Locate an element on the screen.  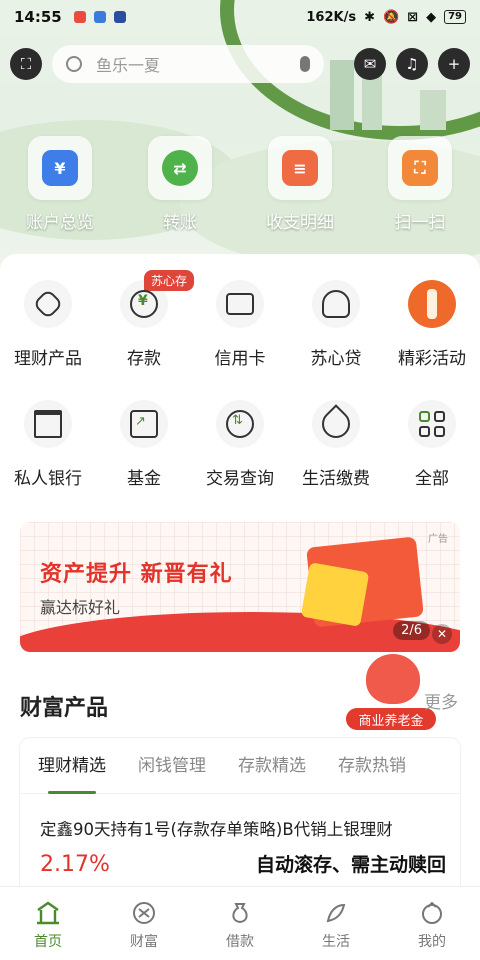
service-deposit: 苏心存 ¥ 存款 is located at coordinates (145, 319).